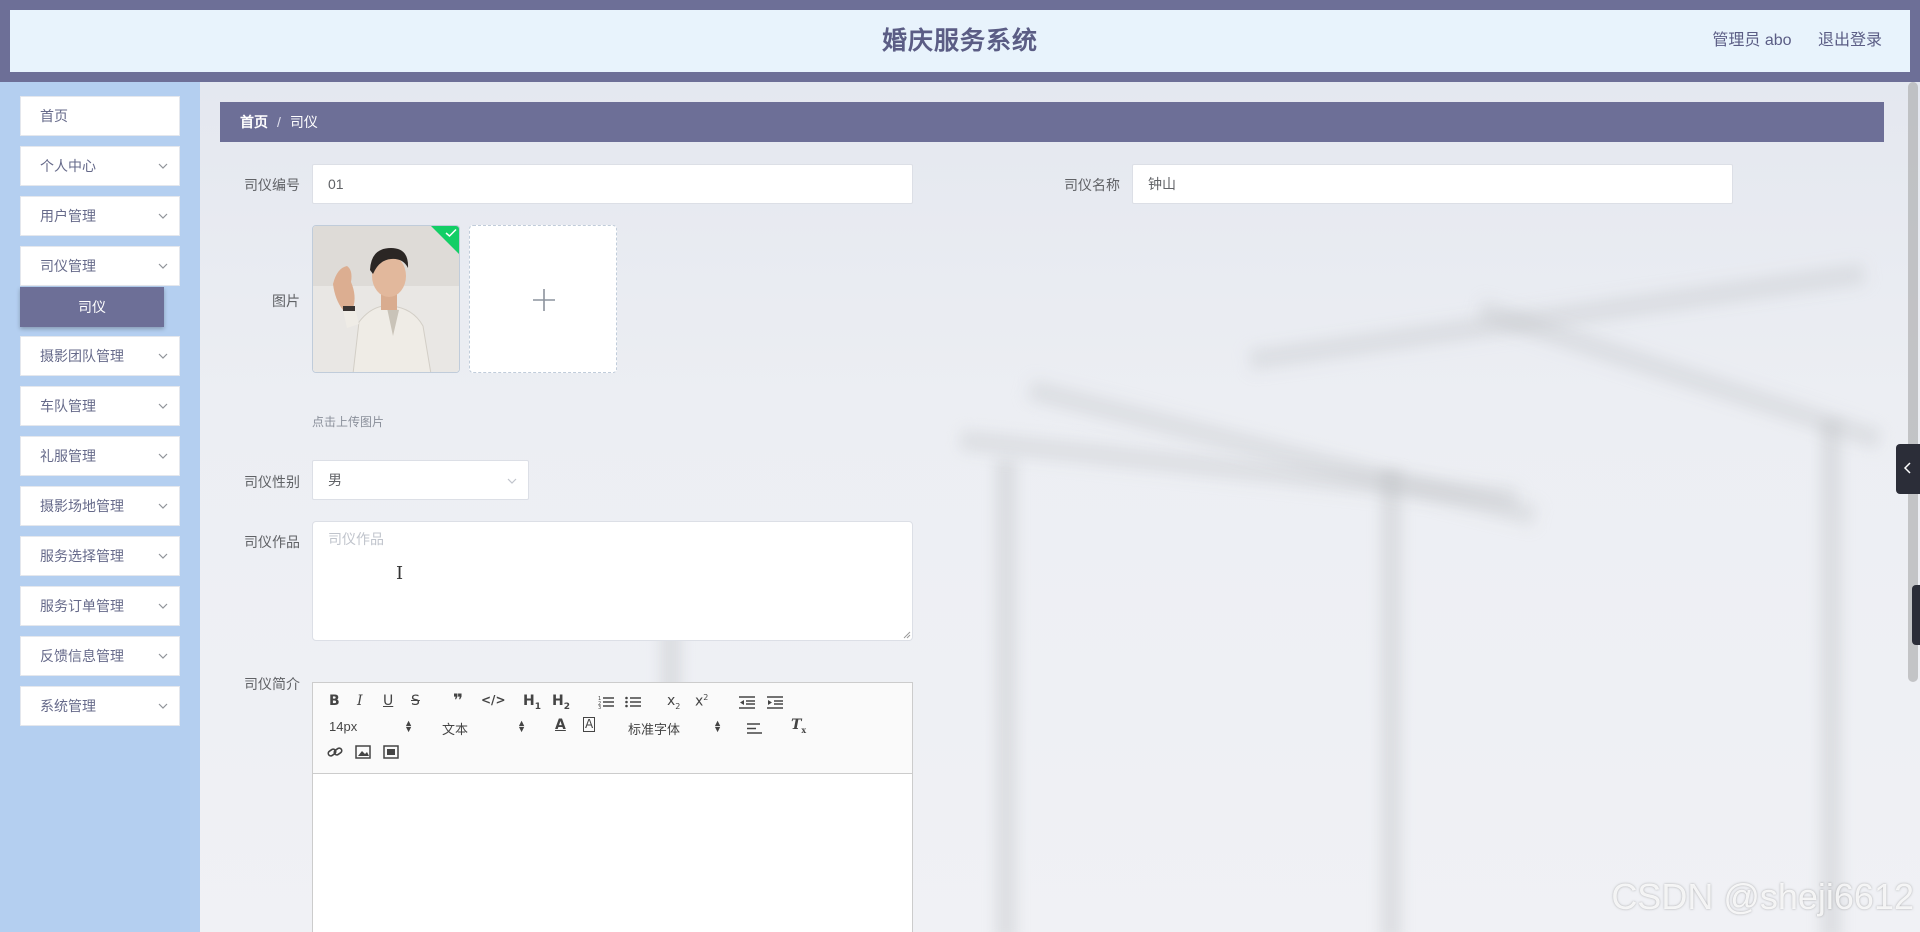  I want to click on italic-icon: I, so click(360, 701).